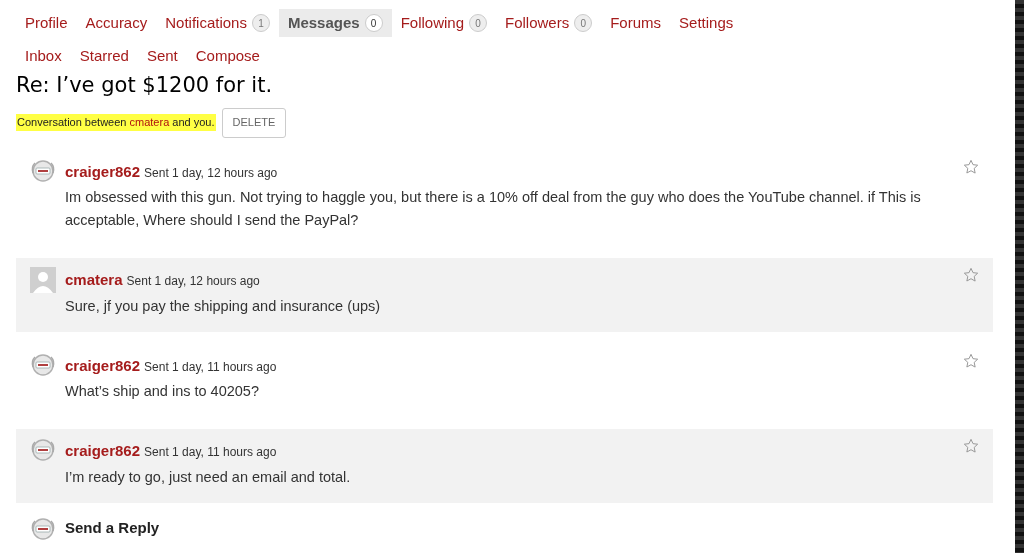  Describe the element at coordinates (94, 280) in the screenshot. I see `author-name: cmatera` at that location.